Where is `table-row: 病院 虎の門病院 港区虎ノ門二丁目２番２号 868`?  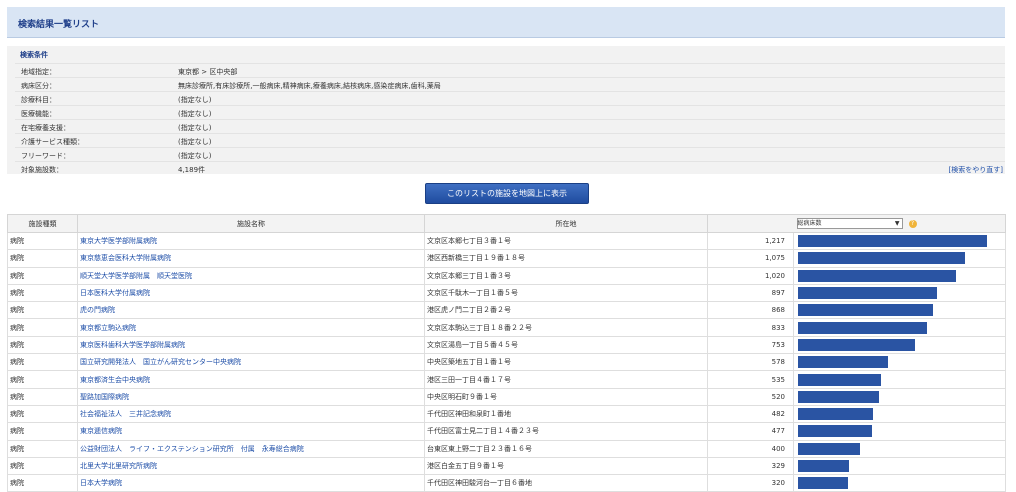 table-row: 病院 虎の門病院 港区虎ノ門二丁目２番２号 868 is located at coordinates (506, 310).